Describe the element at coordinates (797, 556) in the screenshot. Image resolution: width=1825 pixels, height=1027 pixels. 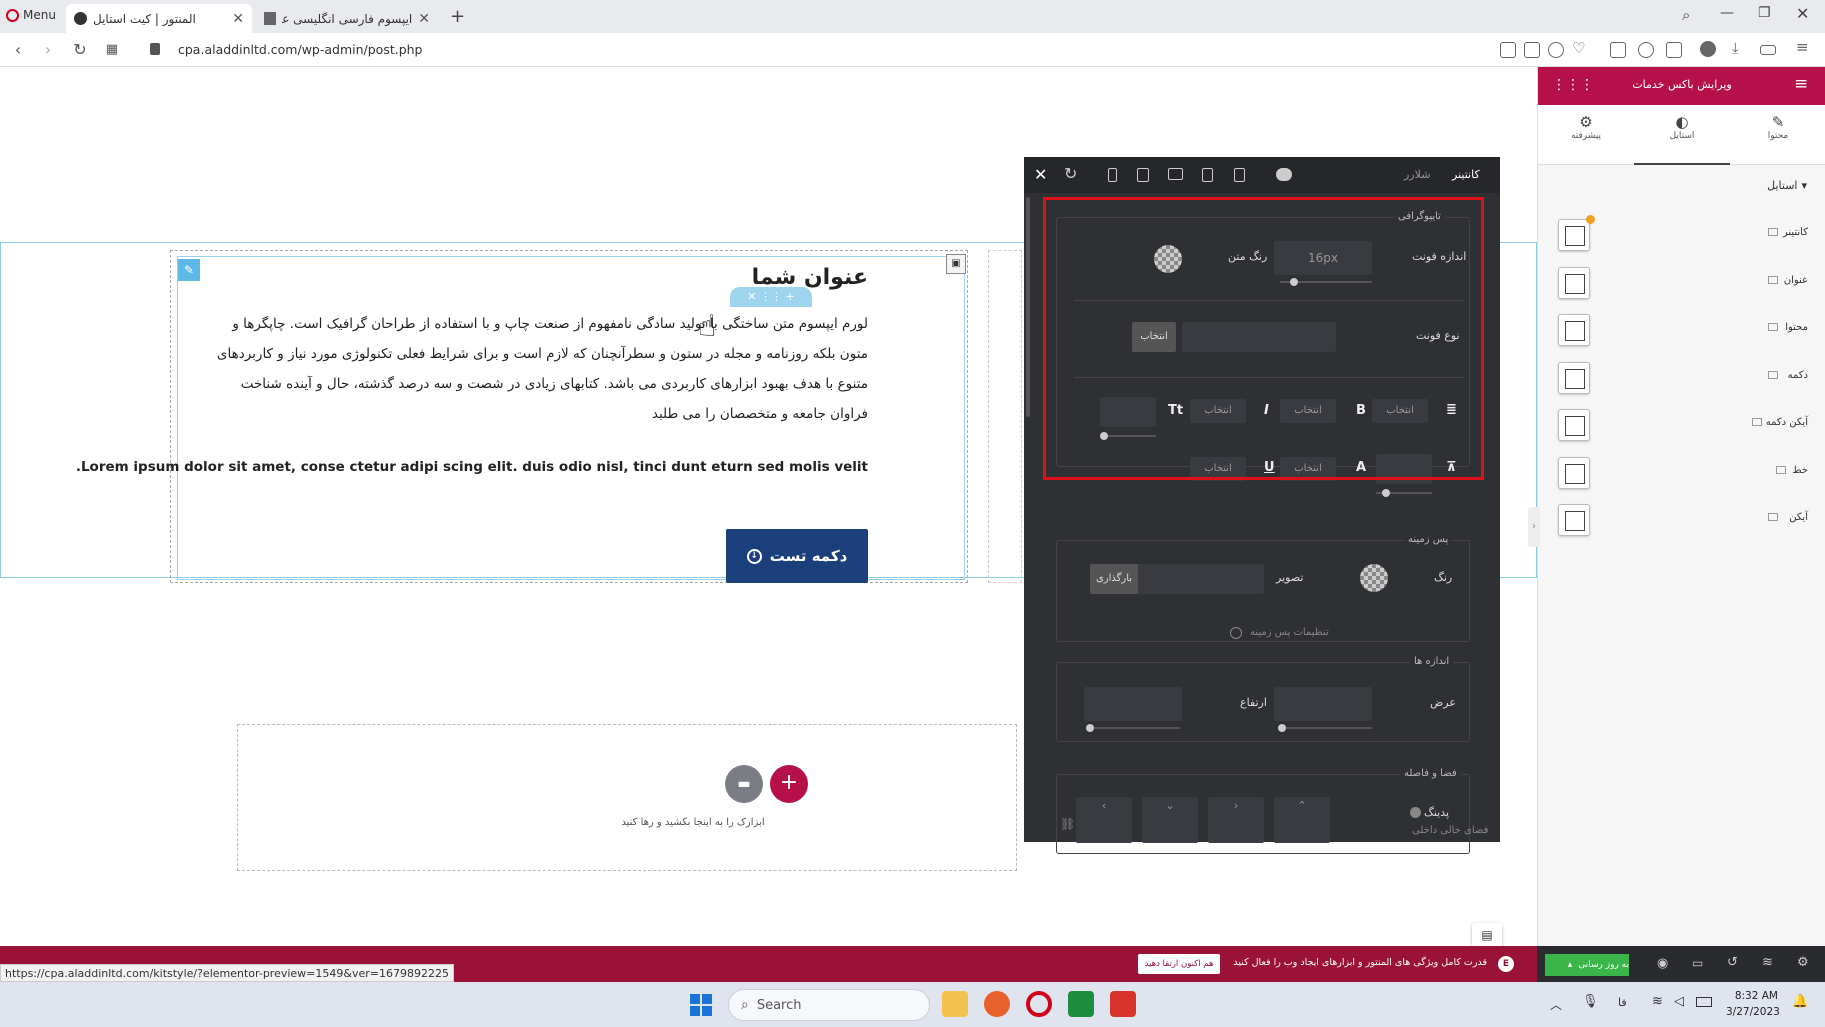
I see `test-button: ↓ دکمه تست` at that location.